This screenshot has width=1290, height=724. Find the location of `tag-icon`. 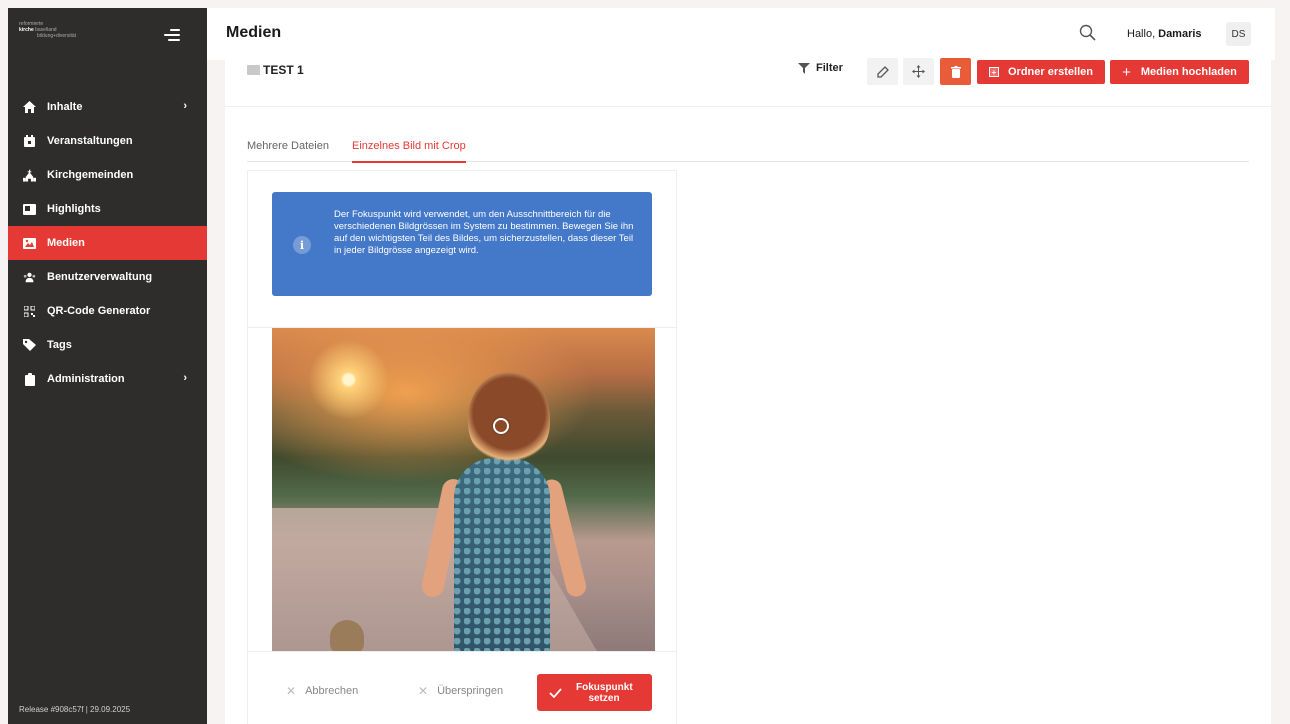

tag-icon is located at coordinates (29, 345).